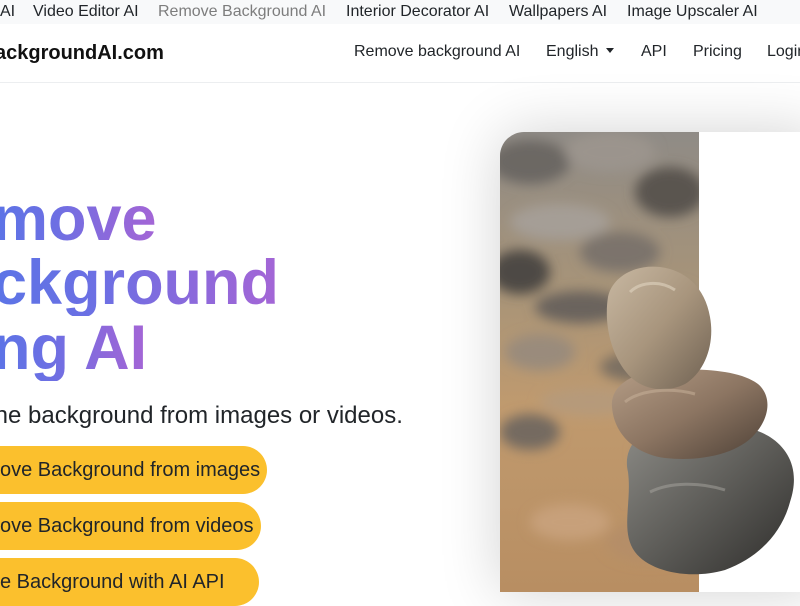  What do you see at coordinates (572, 51) in the screenshot?
I see `language-dropdown-label: English` at bounding box center [572, 51].